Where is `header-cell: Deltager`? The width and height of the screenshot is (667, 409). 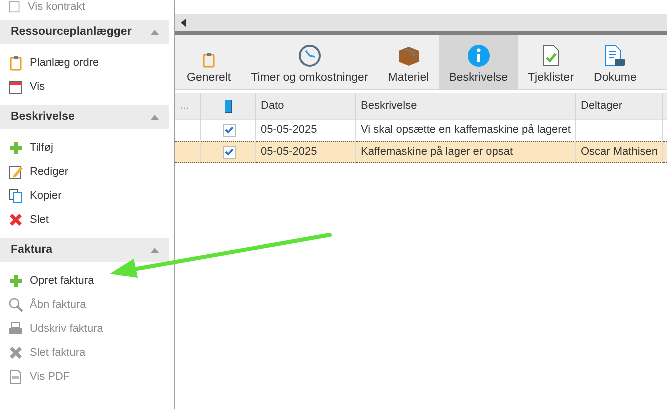
header-cell: Deltager is located at coordinates (619, 106).